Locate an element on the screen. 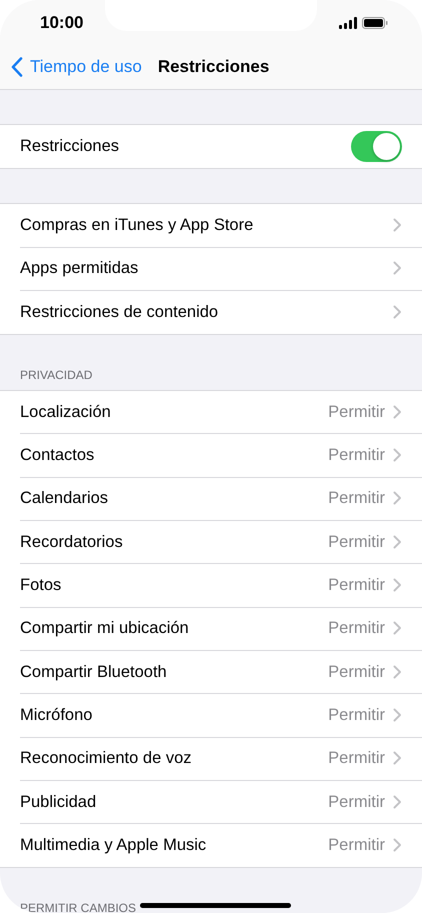  settings-row: Reconocimiento de voz Permitir is located at coordinates (221, 759).